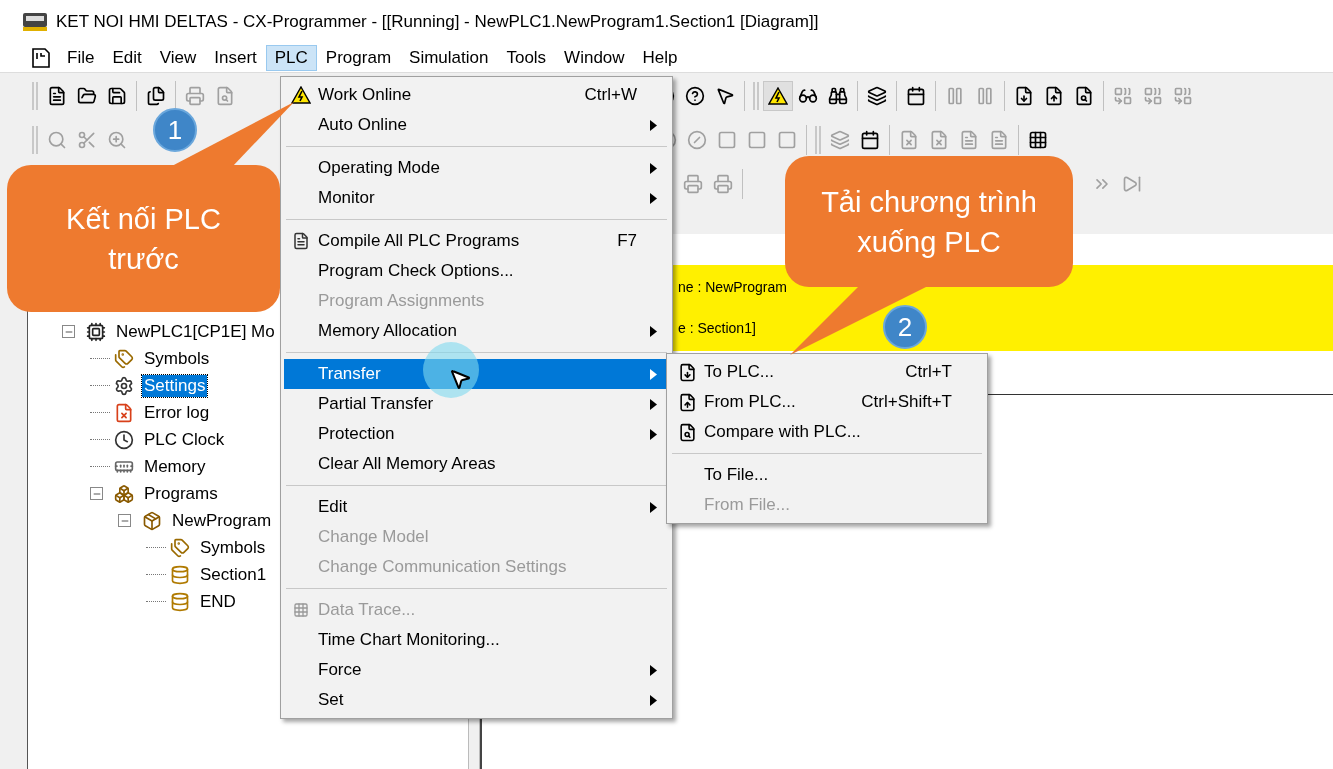 The image size is (1333, 769). Describe the element at coordinates (476, 331) in the screenshot. I see `menu-item: Memory Allocation` at that location.